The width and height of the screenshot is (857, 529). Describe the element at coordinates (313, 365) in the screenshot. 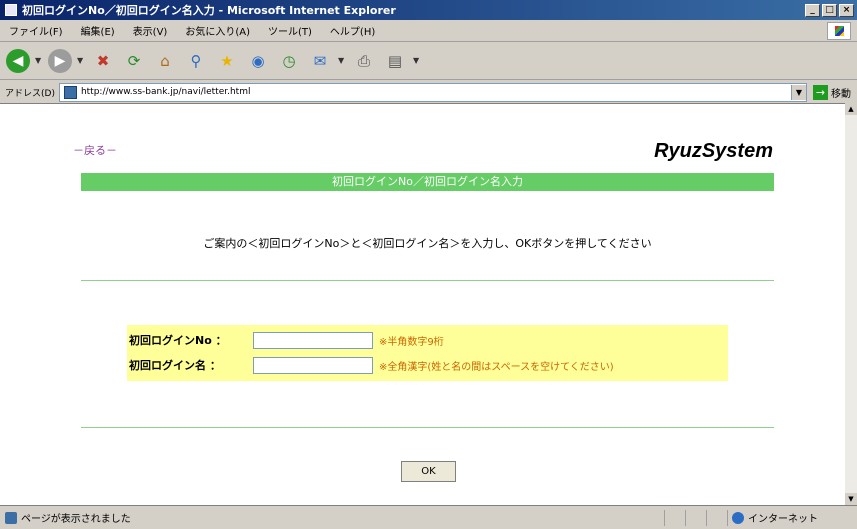

I see `login-name-input` at that location.